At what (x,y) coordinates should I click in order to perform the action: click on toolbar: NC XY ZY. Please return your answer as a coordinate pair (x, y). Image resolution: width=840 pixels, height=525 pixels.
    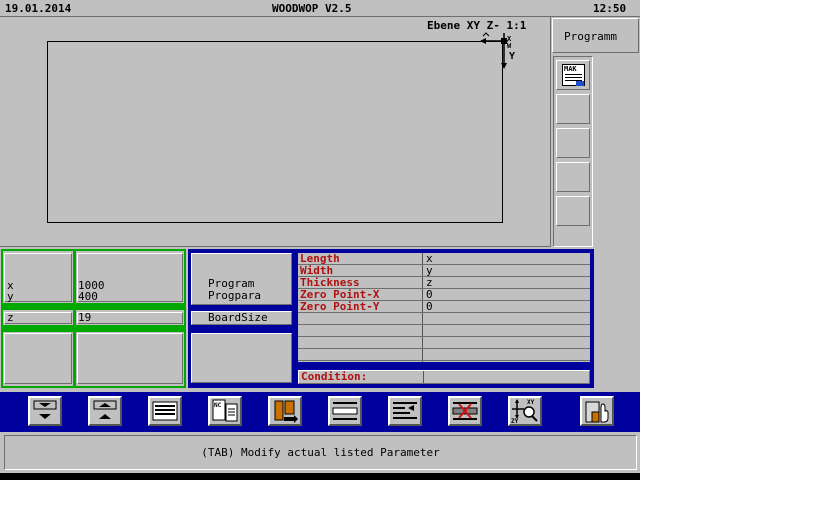
    Looking at the image, I should click on (320, 411).